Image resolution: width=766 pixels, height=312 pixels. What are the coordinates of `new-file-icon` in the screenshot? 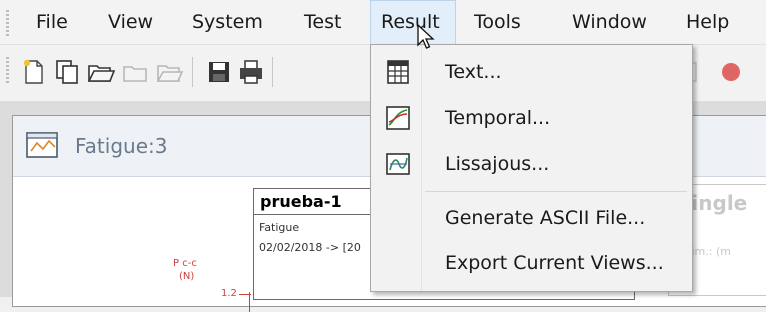 It's located at (33, 72).